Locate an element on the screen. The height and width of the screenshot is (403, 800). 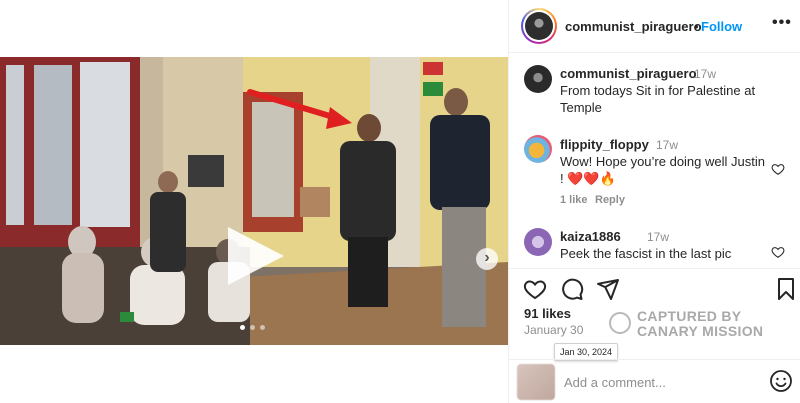
likes-count: 91 likes is located at coordinates (547, 313).